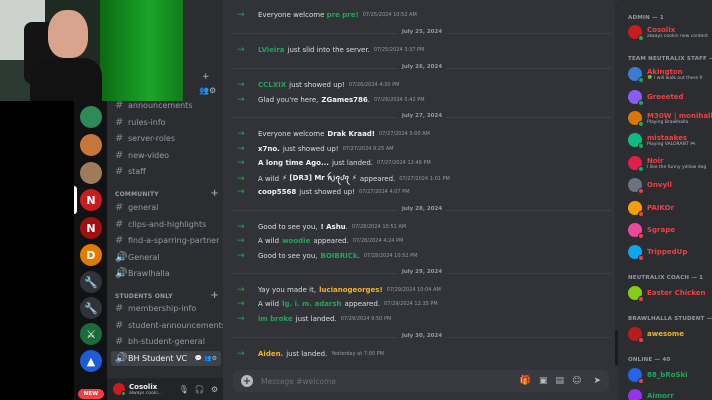 The height and width of the screenshot is (400, 712). Describe the element at coordinates (651, 394) in the screenshot. I see `member-item: Aimorr` at that location.